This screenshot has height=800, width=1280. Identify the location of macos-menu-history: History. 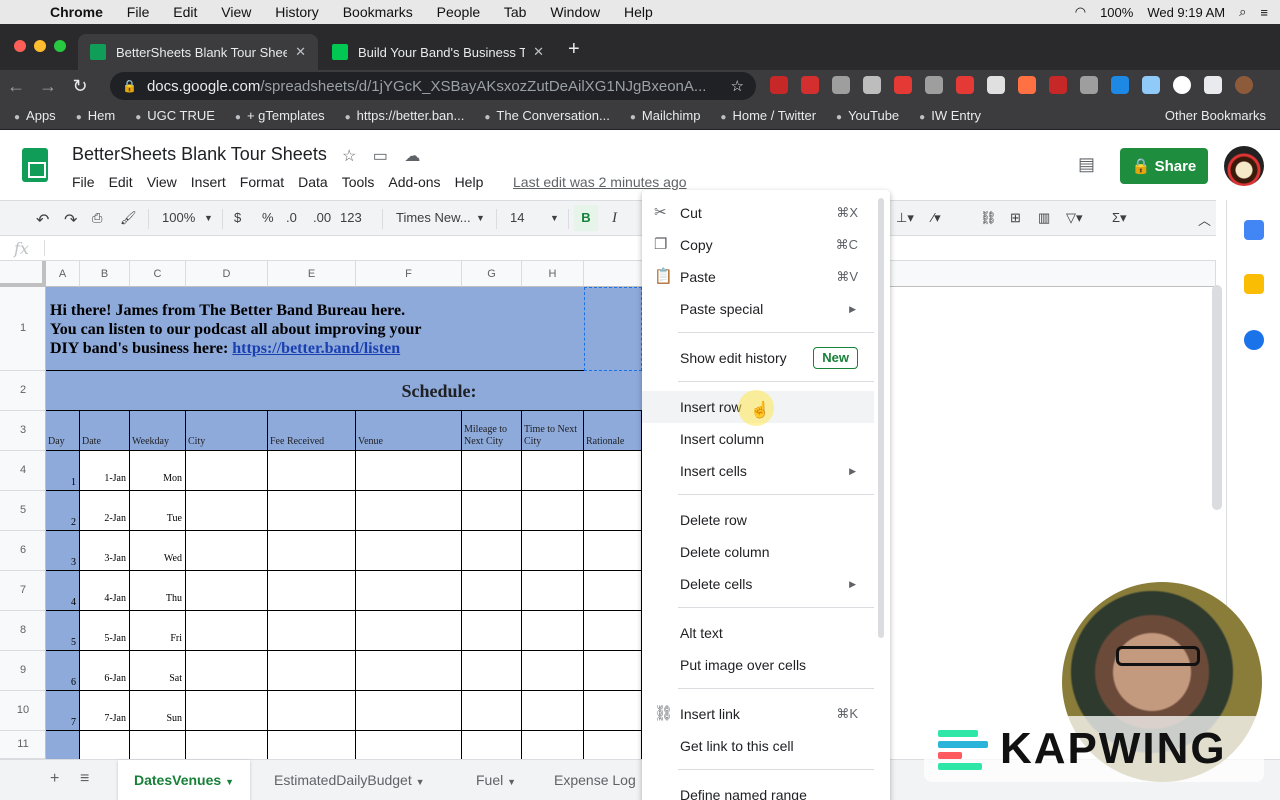
(297, 12).